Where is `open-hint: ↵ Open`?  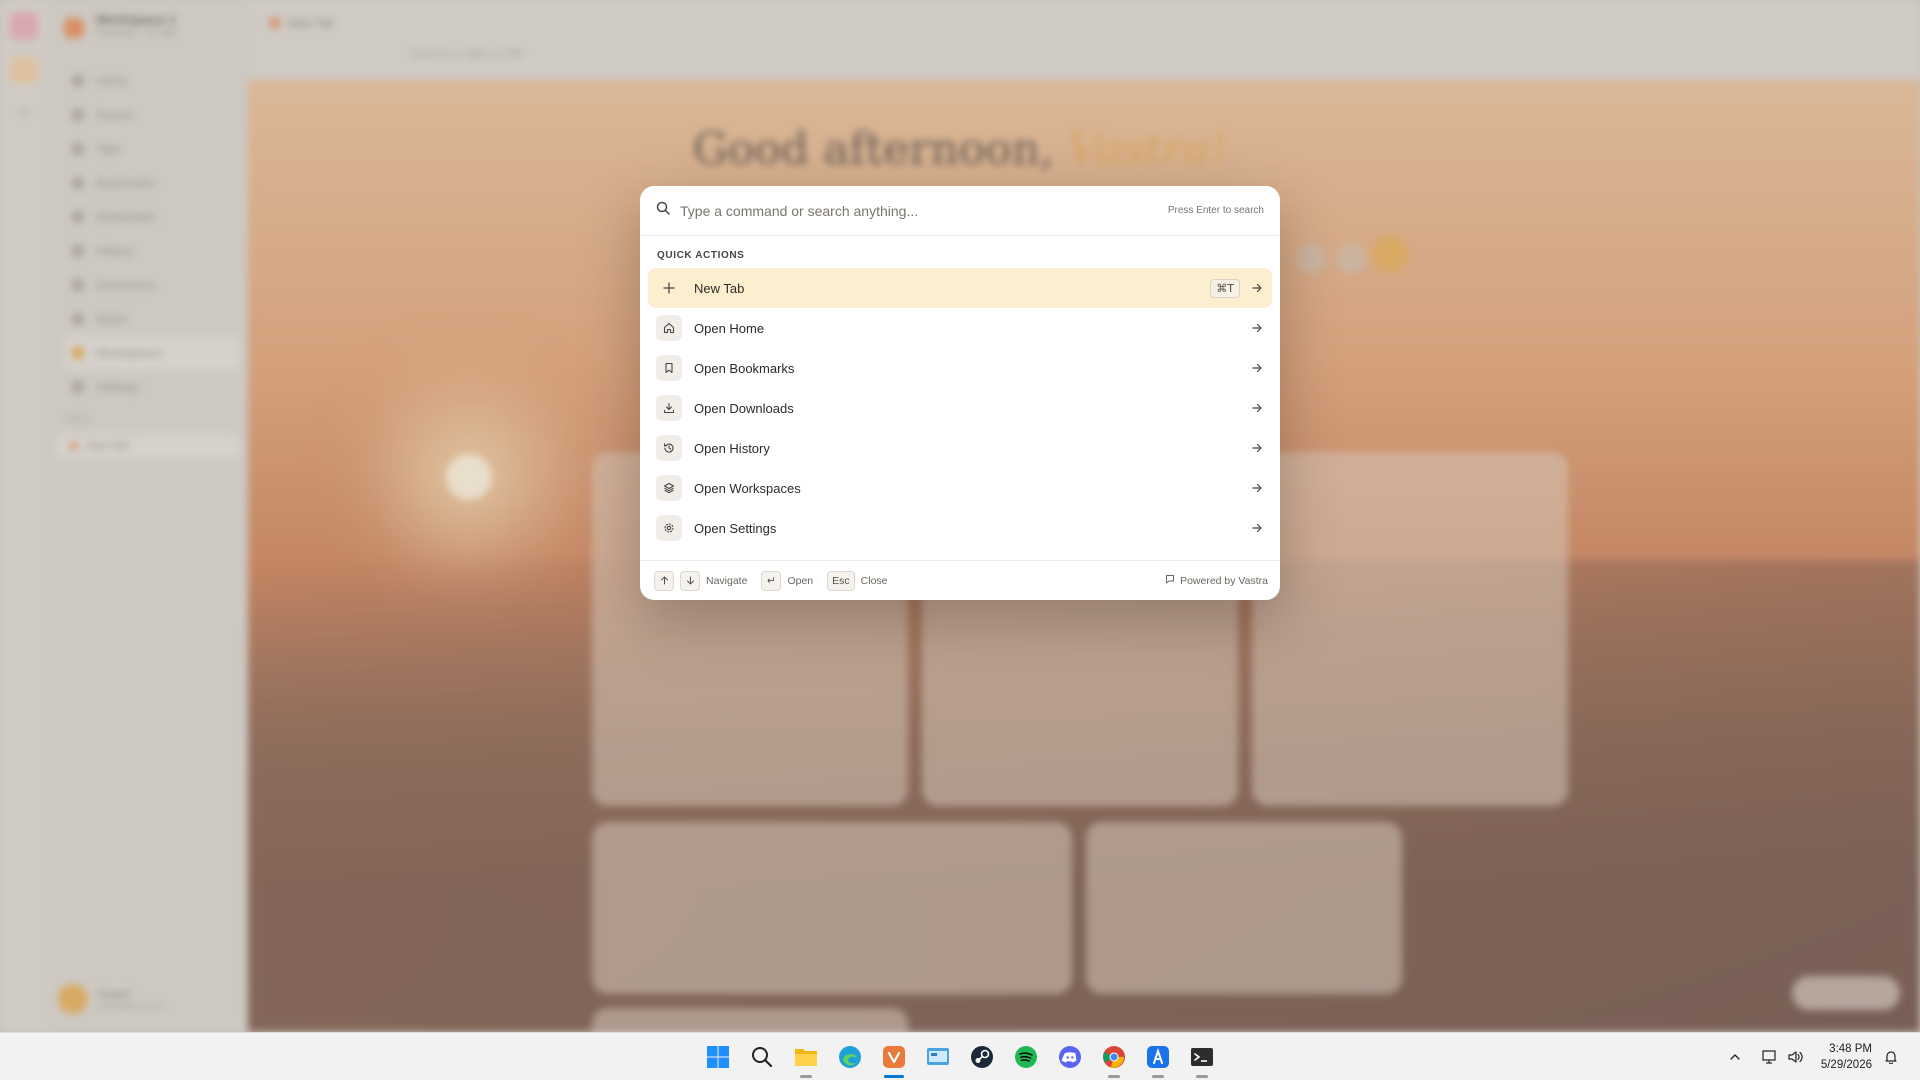 open-hint: ↵ Open is located at coordinates (787, 580).